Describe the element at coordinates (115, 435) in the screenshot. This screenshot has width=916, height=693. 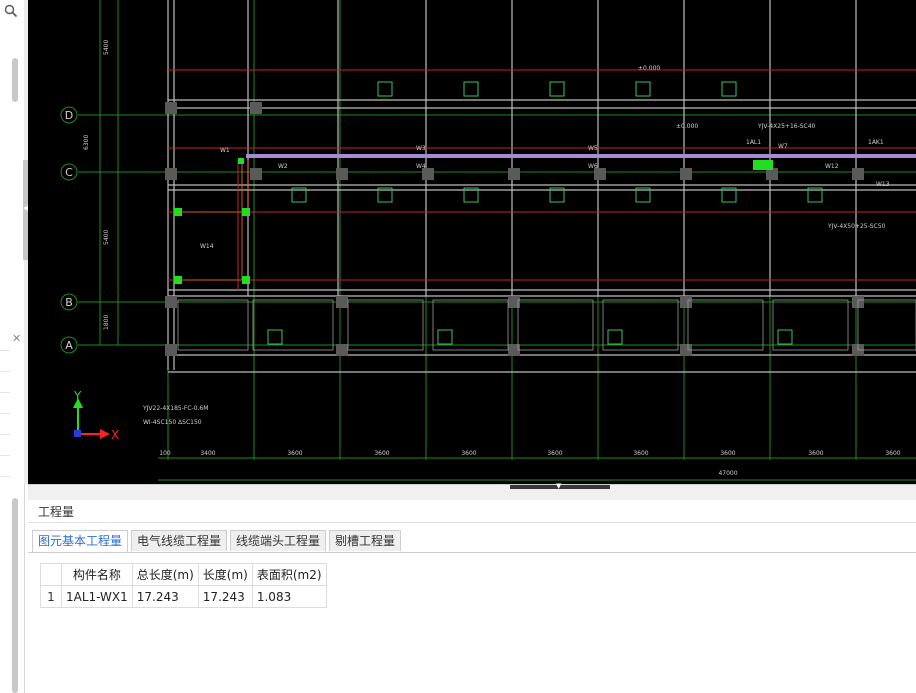
I see `axis-x-label: X` at that location.